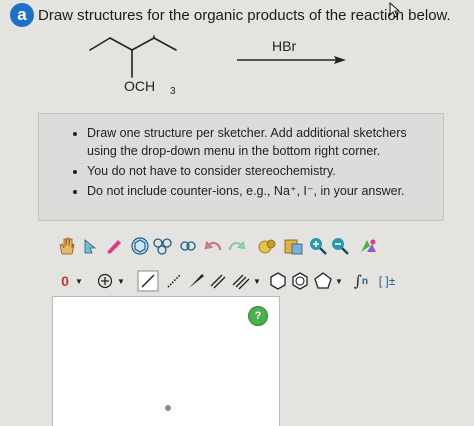 The image size is (474, 426). Describe the element at coordinates (168, 408) in the screenshot. I see `canvas-resize-handle` at that location.